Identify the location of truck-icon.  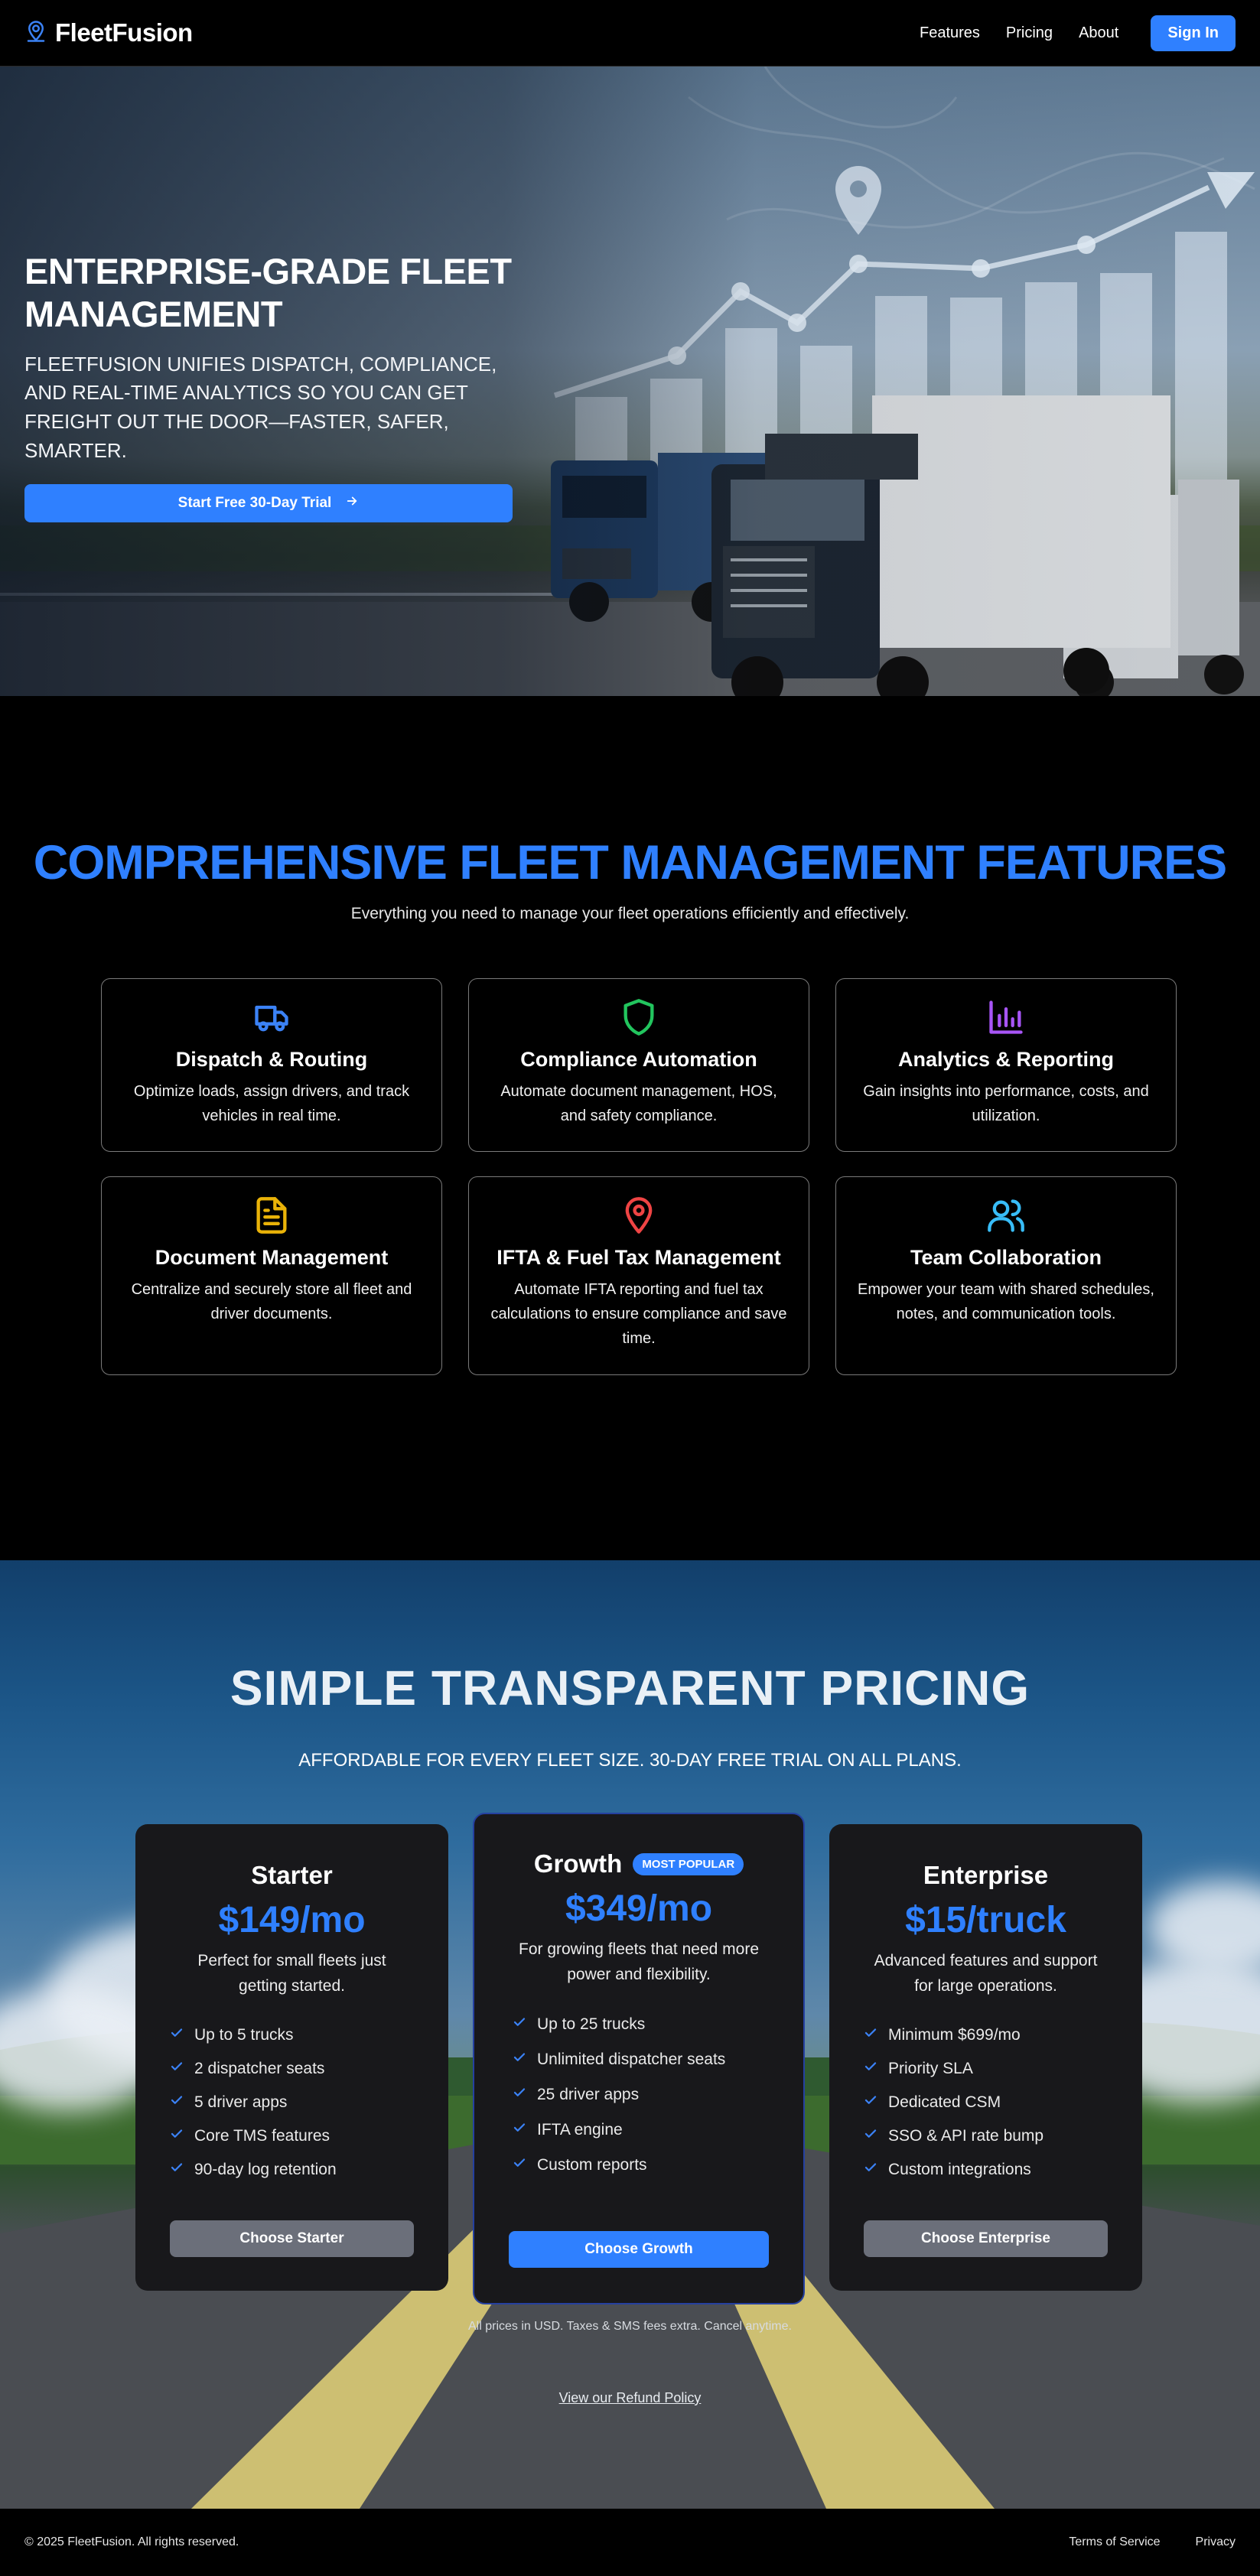
(272, 1017).